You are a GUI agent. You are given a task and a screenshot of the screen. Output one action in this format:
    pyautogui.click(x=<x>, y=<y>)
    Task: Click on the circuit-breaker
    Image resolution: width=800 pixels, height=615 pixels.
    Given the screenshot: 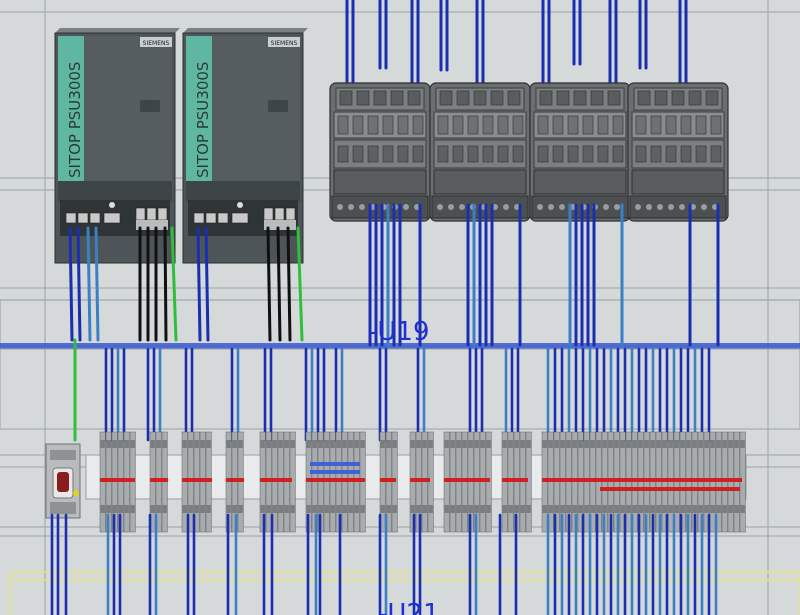 What is the action you would take?
    pyautogui.click(x=63, y=481)
    